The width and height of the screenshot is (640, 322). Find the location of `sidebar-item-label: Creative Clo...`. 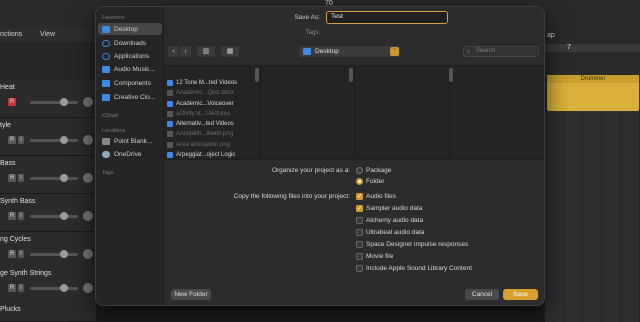

sidebar-item-label: Creative Clo... is located at coordinates (135, 97).